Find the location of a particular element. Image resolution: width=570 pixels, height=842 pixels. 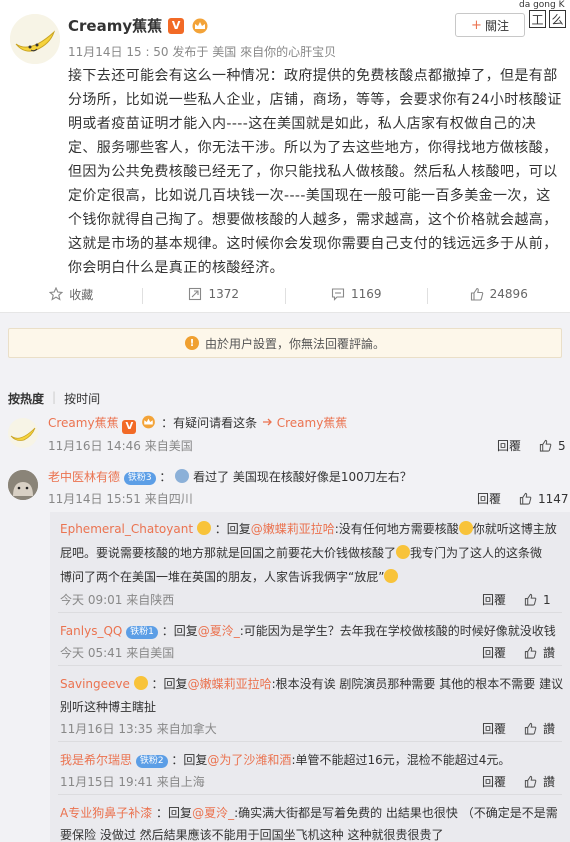

plus-icon: + is located at coordinates (476, 25).